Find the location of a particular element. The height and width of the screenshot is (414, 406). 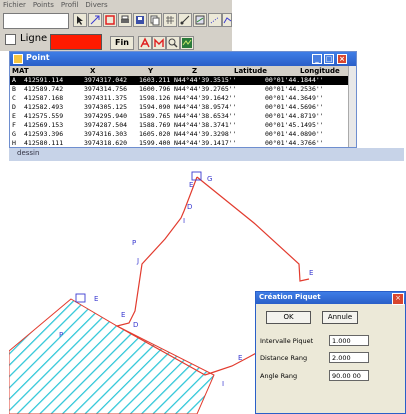

map-layer-icon is located at coordinates (187, 43).